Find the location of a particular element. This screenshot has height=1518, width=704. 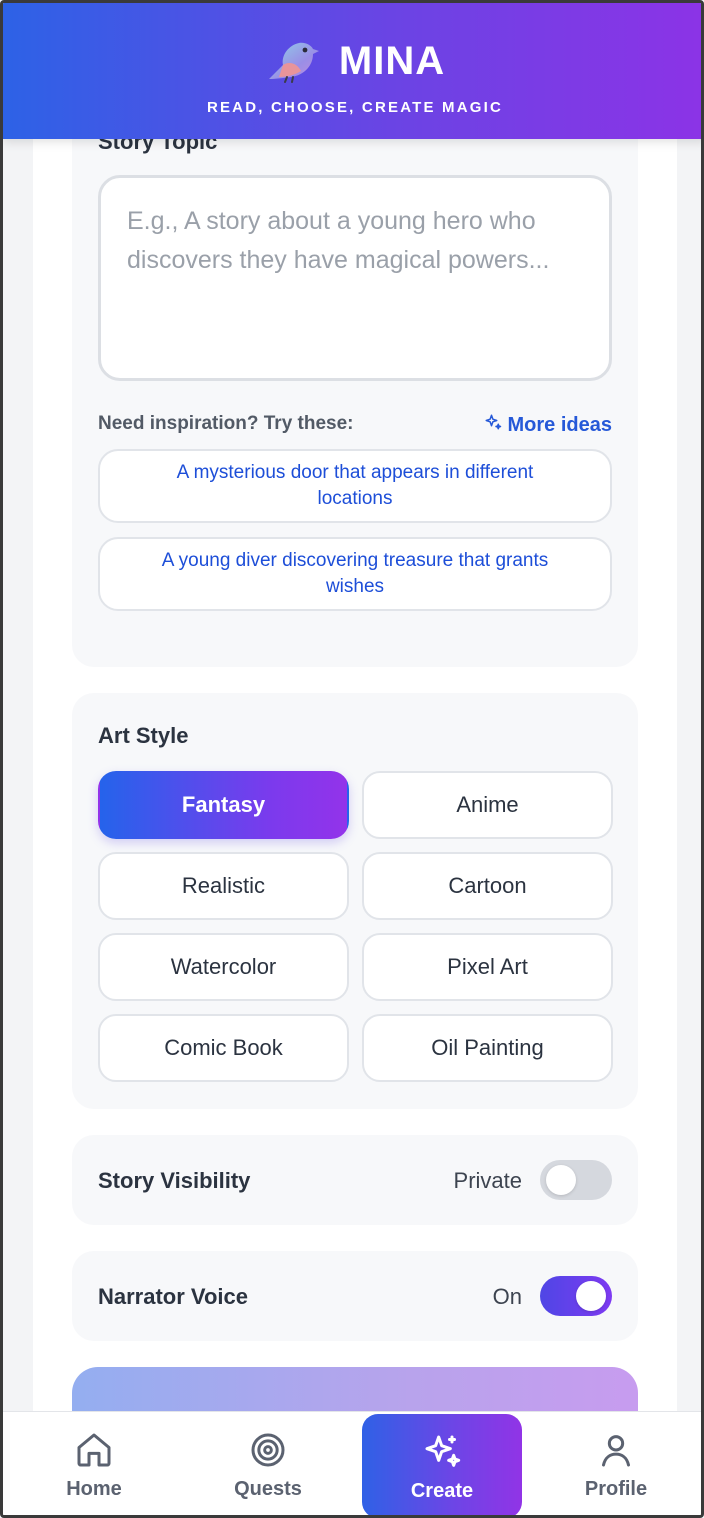

visibility-toggle is located at coordinates (576, 1180).